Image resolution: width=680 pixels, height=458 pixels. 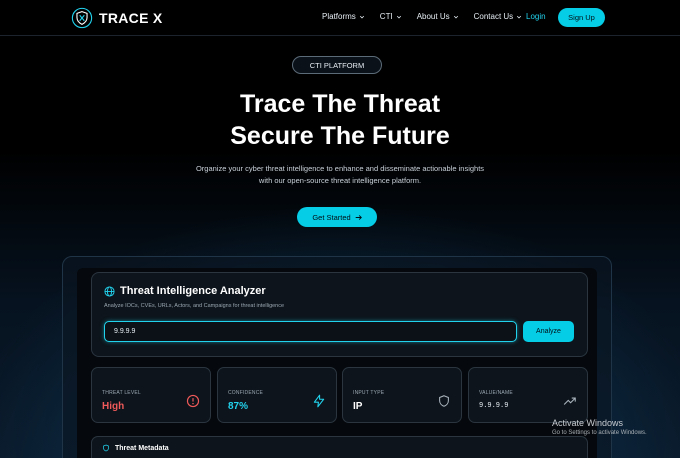 What do you see at coordinates (599, 433) in the screenshot?
I see `watermark-line2: Go to Settings to activate Windows.` at bounding box center [599, 433].